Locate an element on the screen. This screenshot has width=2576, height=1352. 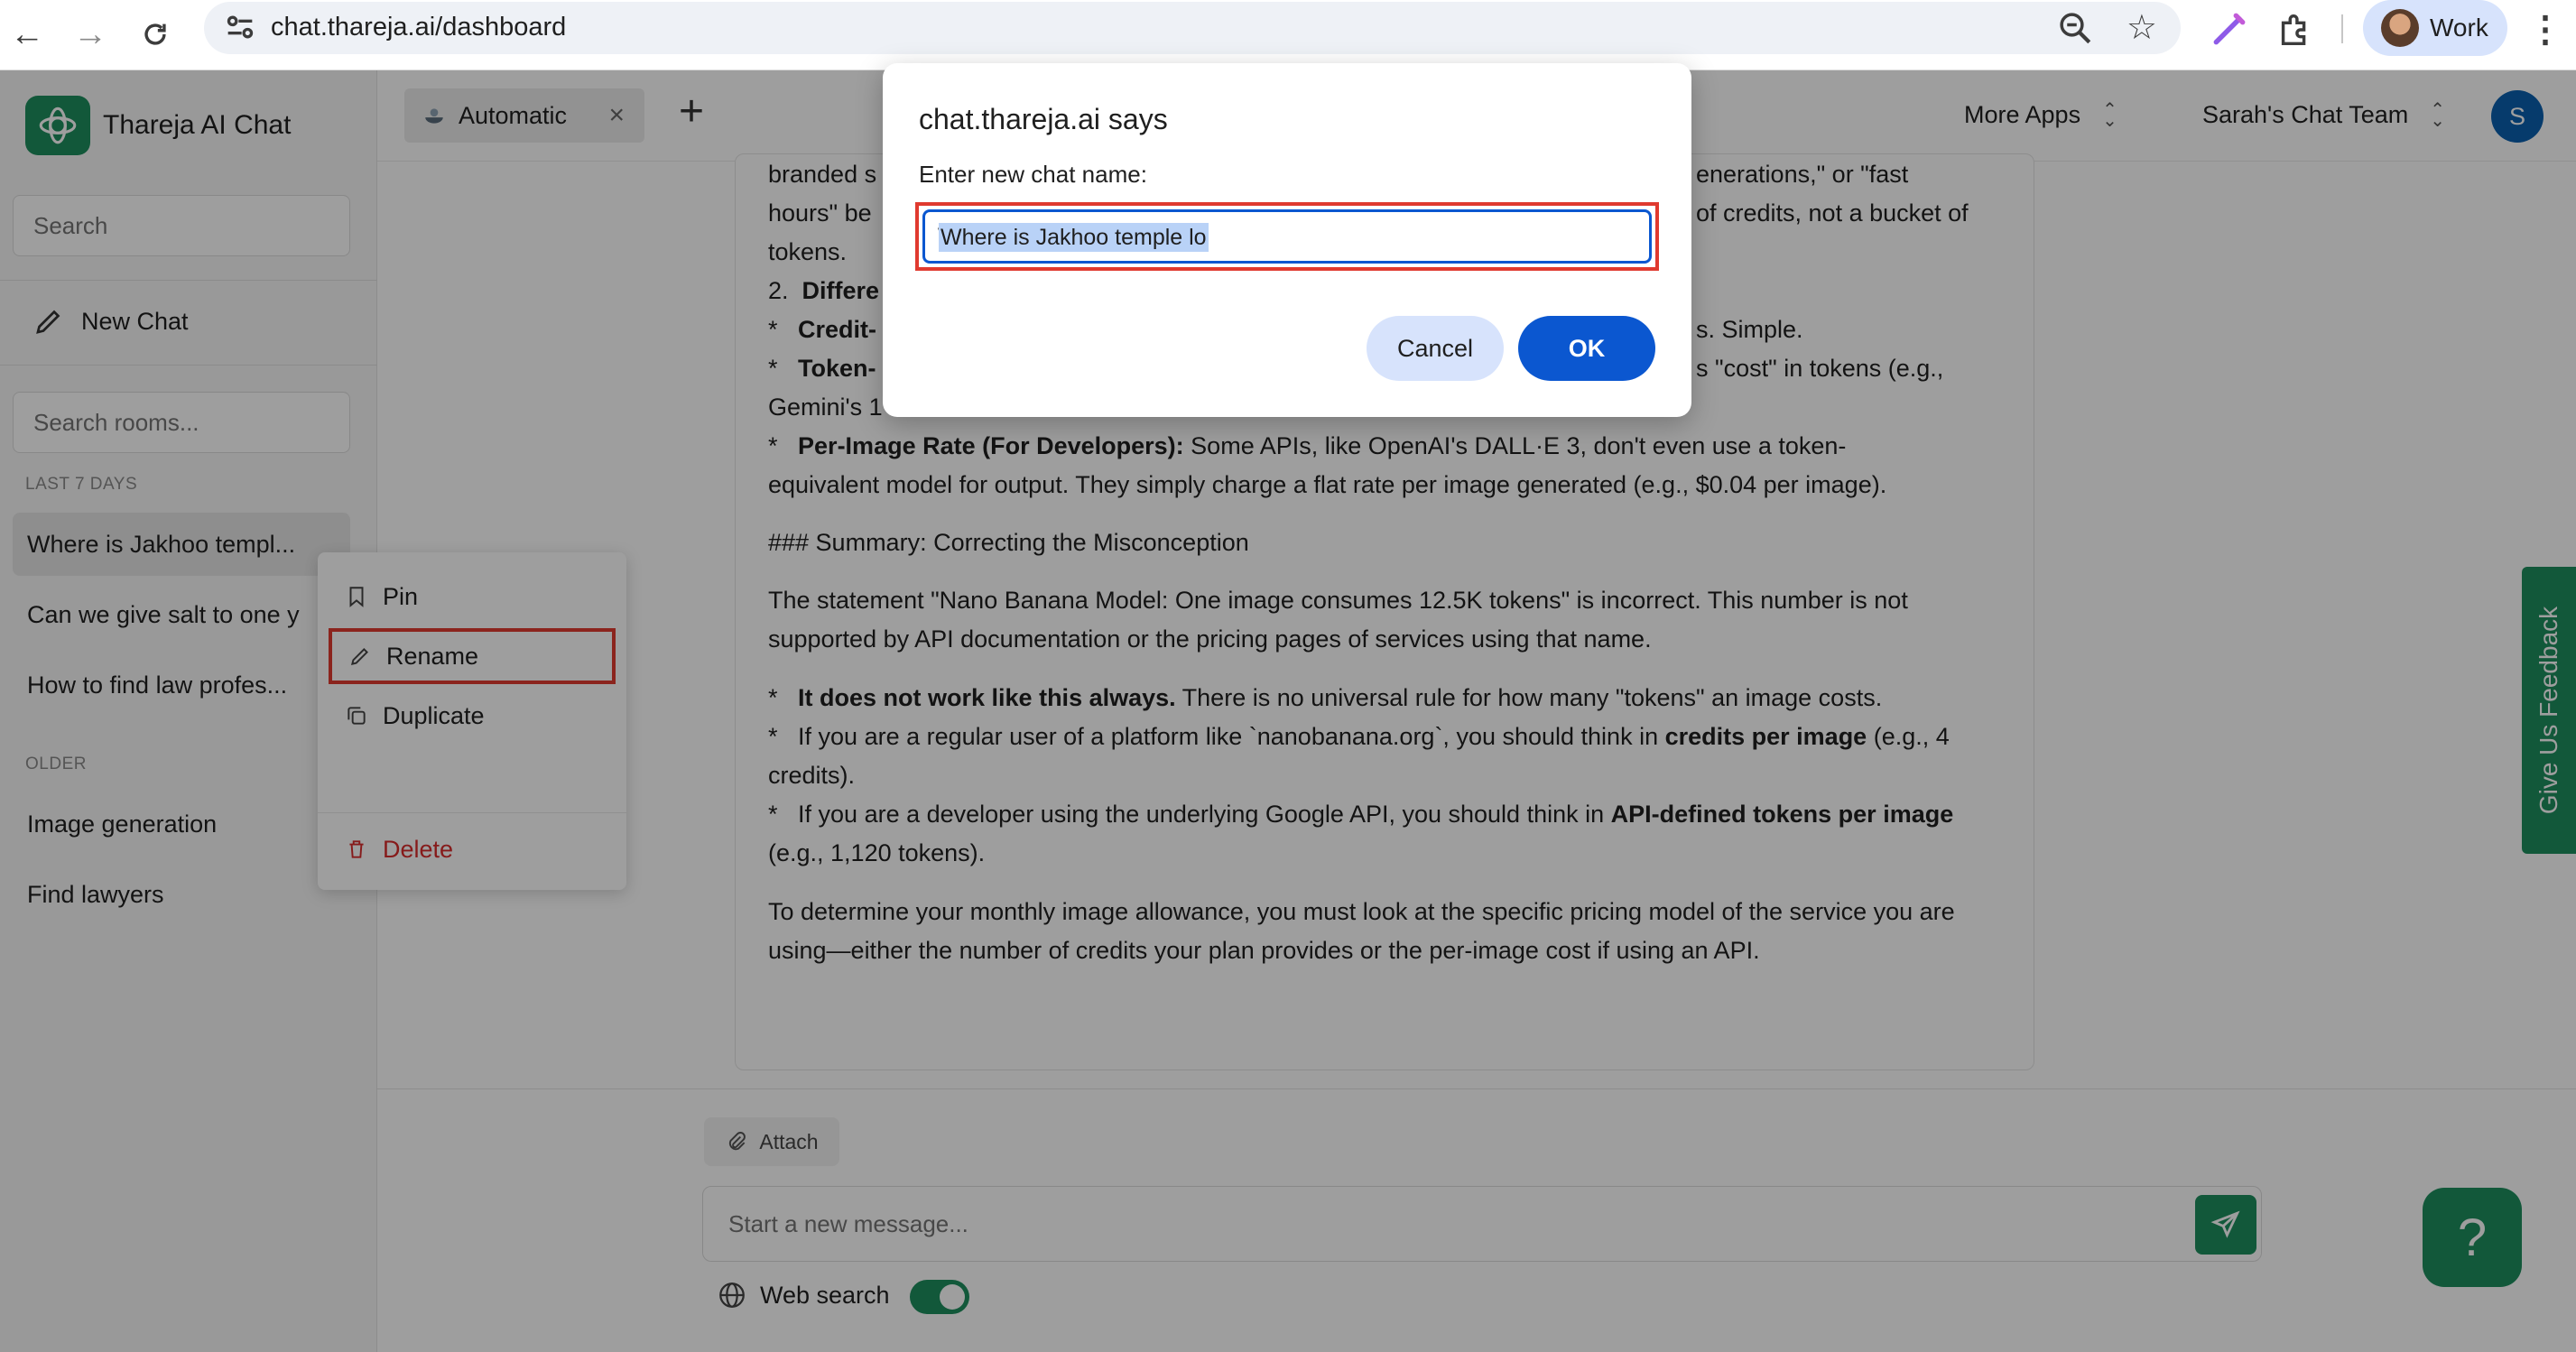
profile-avatar is located at coordinates (2400, 28).